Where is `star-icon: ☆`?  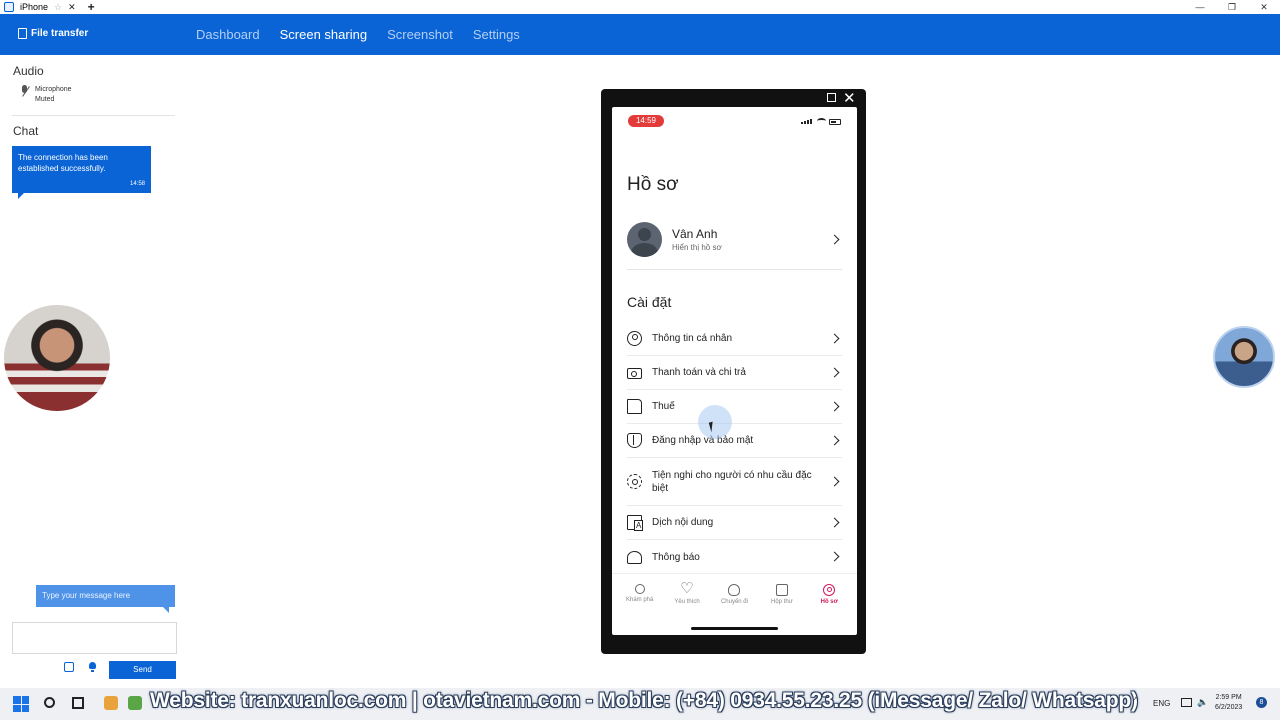 star-icon: ☆ is located at coordinates (58, 7).